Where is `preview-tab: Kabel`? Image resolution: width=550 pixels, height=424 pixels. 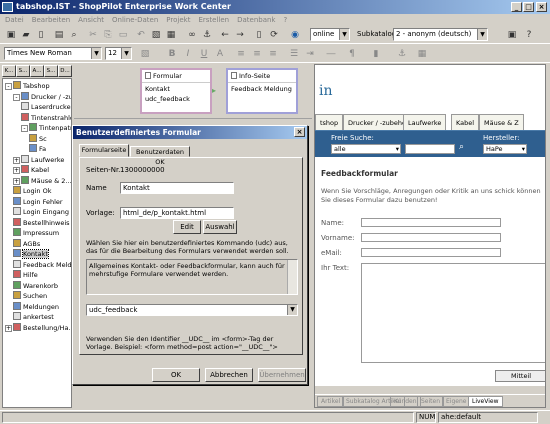
preview-tab: Kabel is located at coordinates (465, 122).